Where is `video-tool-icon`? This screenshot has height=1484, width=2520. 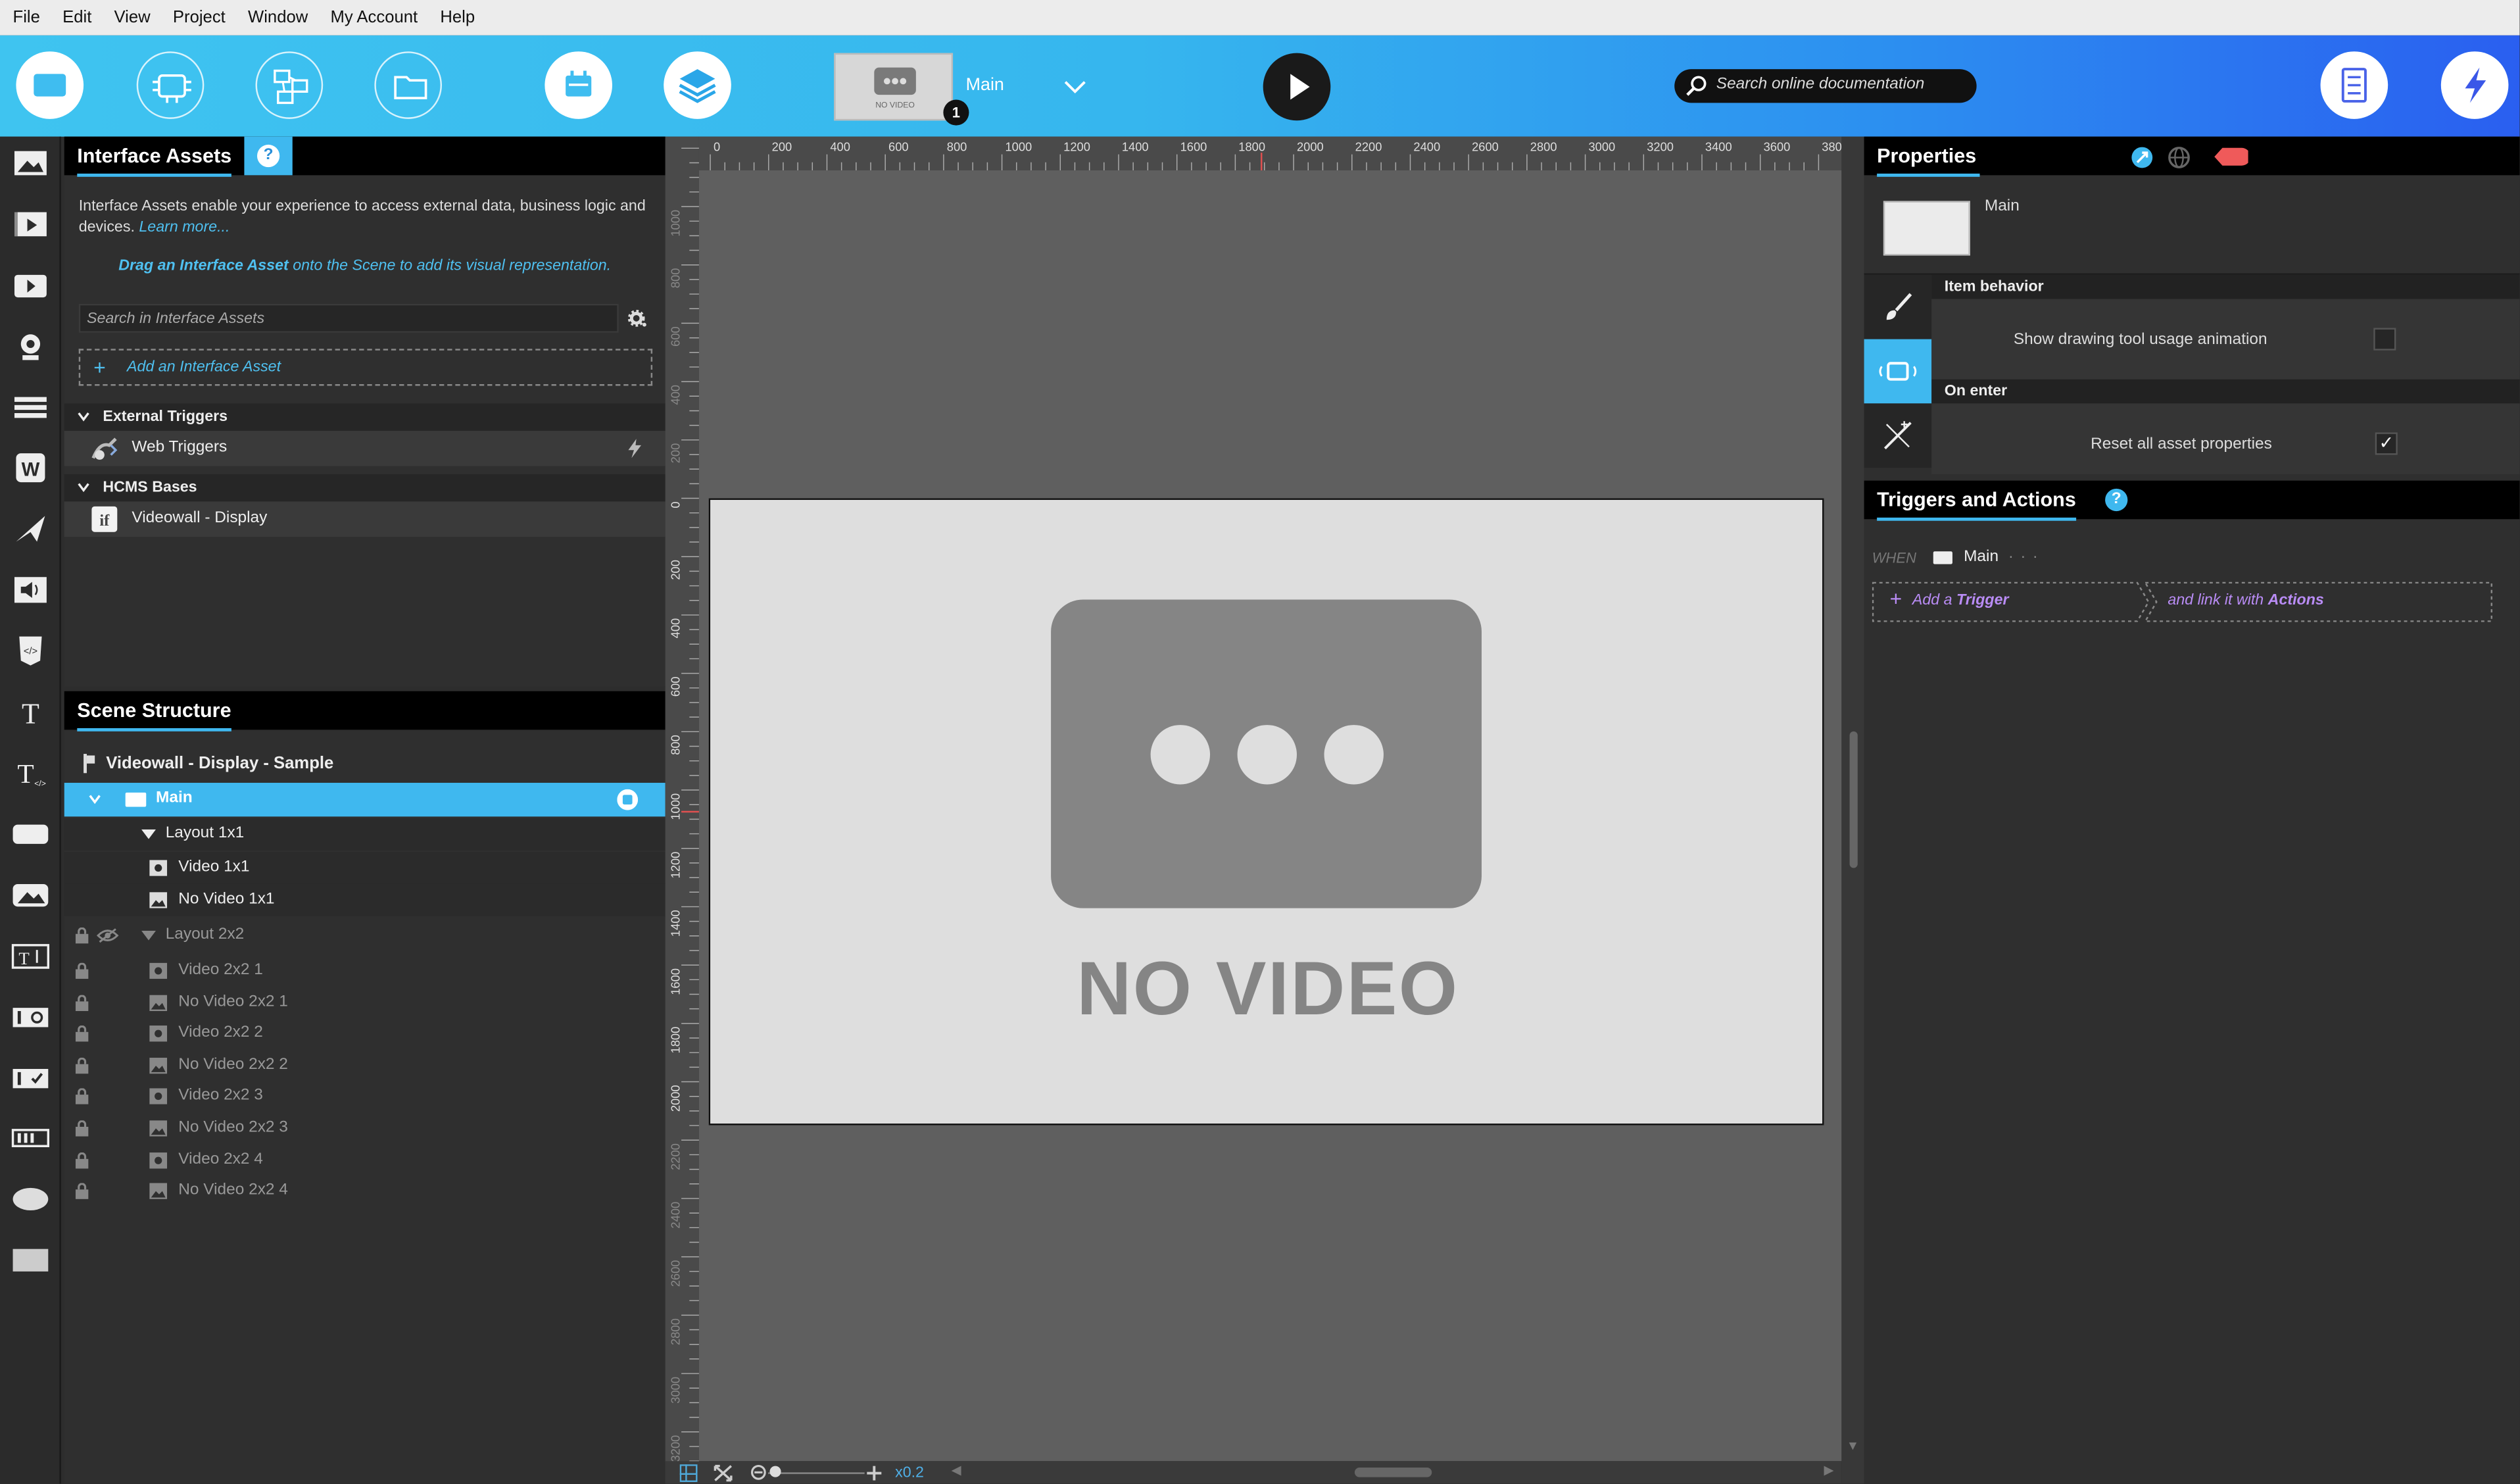 video-tool-icon is located at coordinates (30, 225).